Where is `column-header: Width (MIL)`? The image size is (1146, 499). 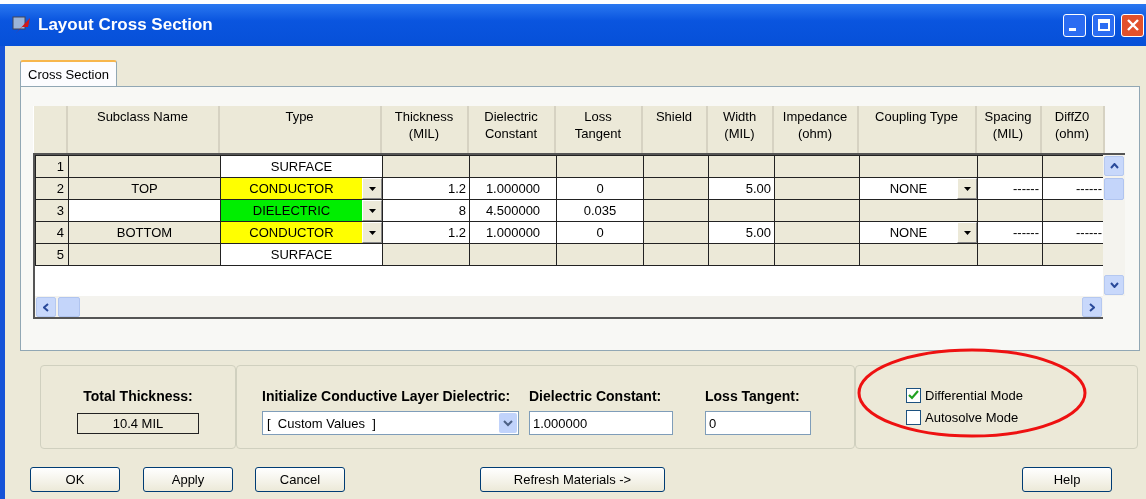 column-header: Width (MIL) is located at coordinates (739, 129).